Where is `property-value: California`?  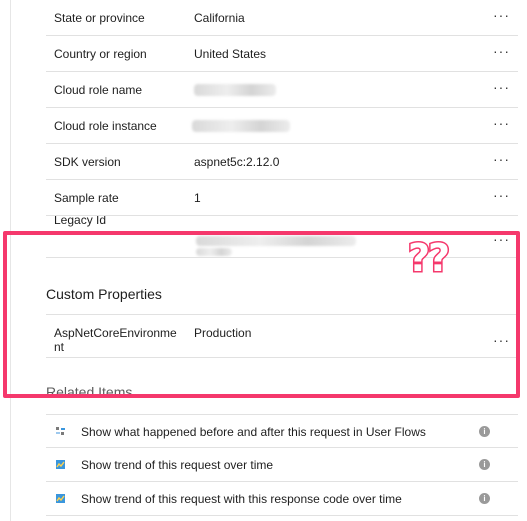
property-value: California is located at coordinates (219, 18).